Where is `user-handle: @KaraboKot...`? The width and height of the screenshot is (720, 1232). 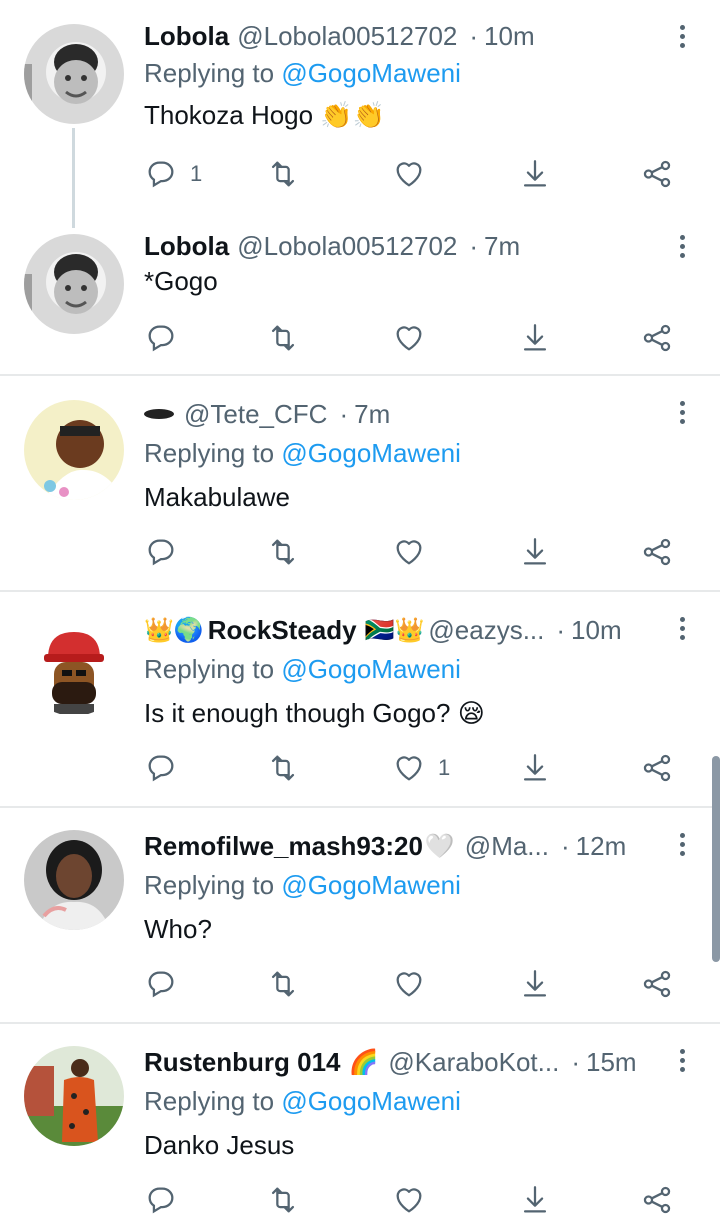 user-handle: @KaraboKot... is located at coordinates (473, 1062).